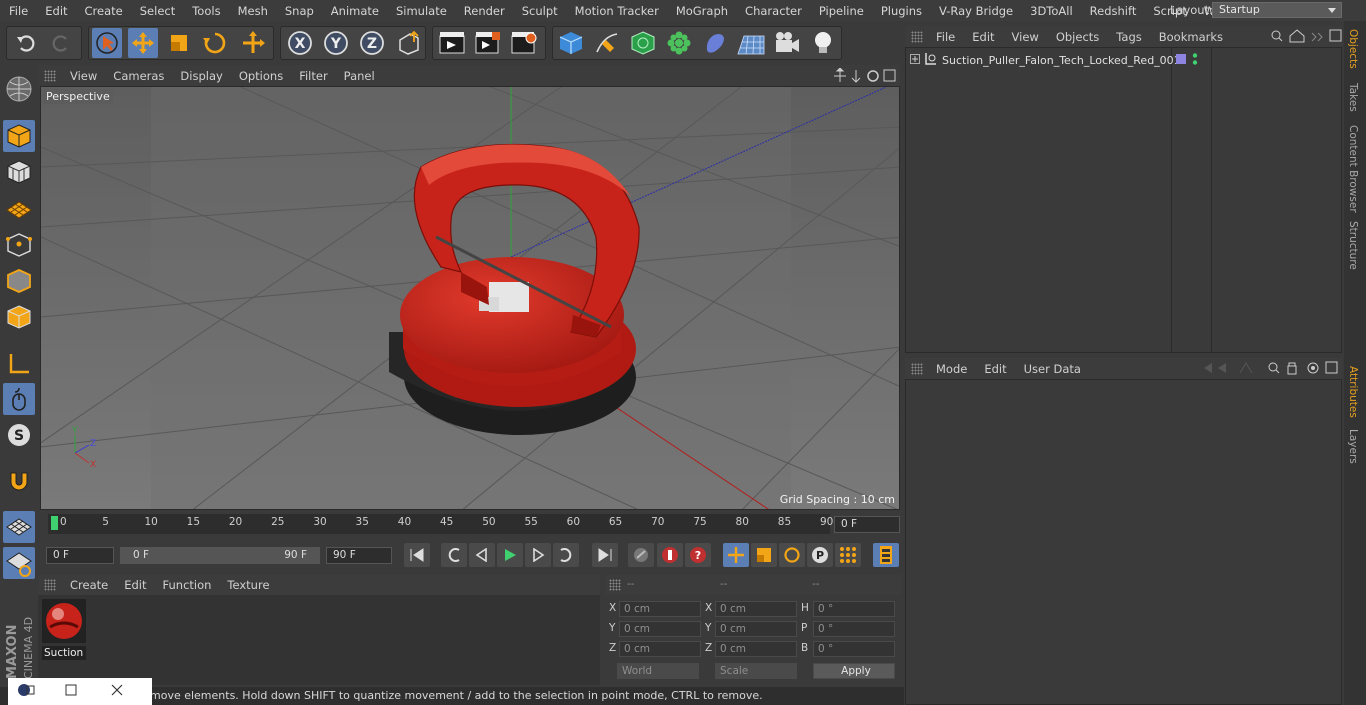 The image size is (1366, 705). Describe the element at coordinates (1061, 60) in the screenshot. I see `object-name: Suction_Puller_Falon_Tech_Locked_Red_001` at that location.